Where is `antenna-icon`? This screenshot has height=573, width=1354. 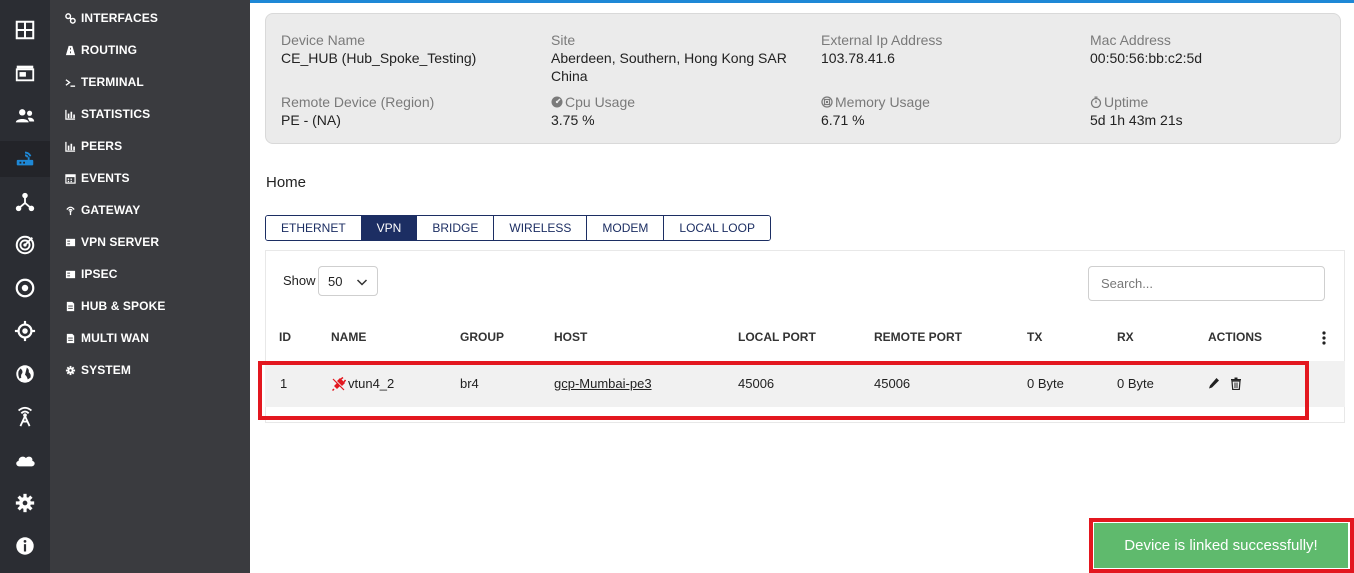
antenna-icon is located at coordinates (25, 417).